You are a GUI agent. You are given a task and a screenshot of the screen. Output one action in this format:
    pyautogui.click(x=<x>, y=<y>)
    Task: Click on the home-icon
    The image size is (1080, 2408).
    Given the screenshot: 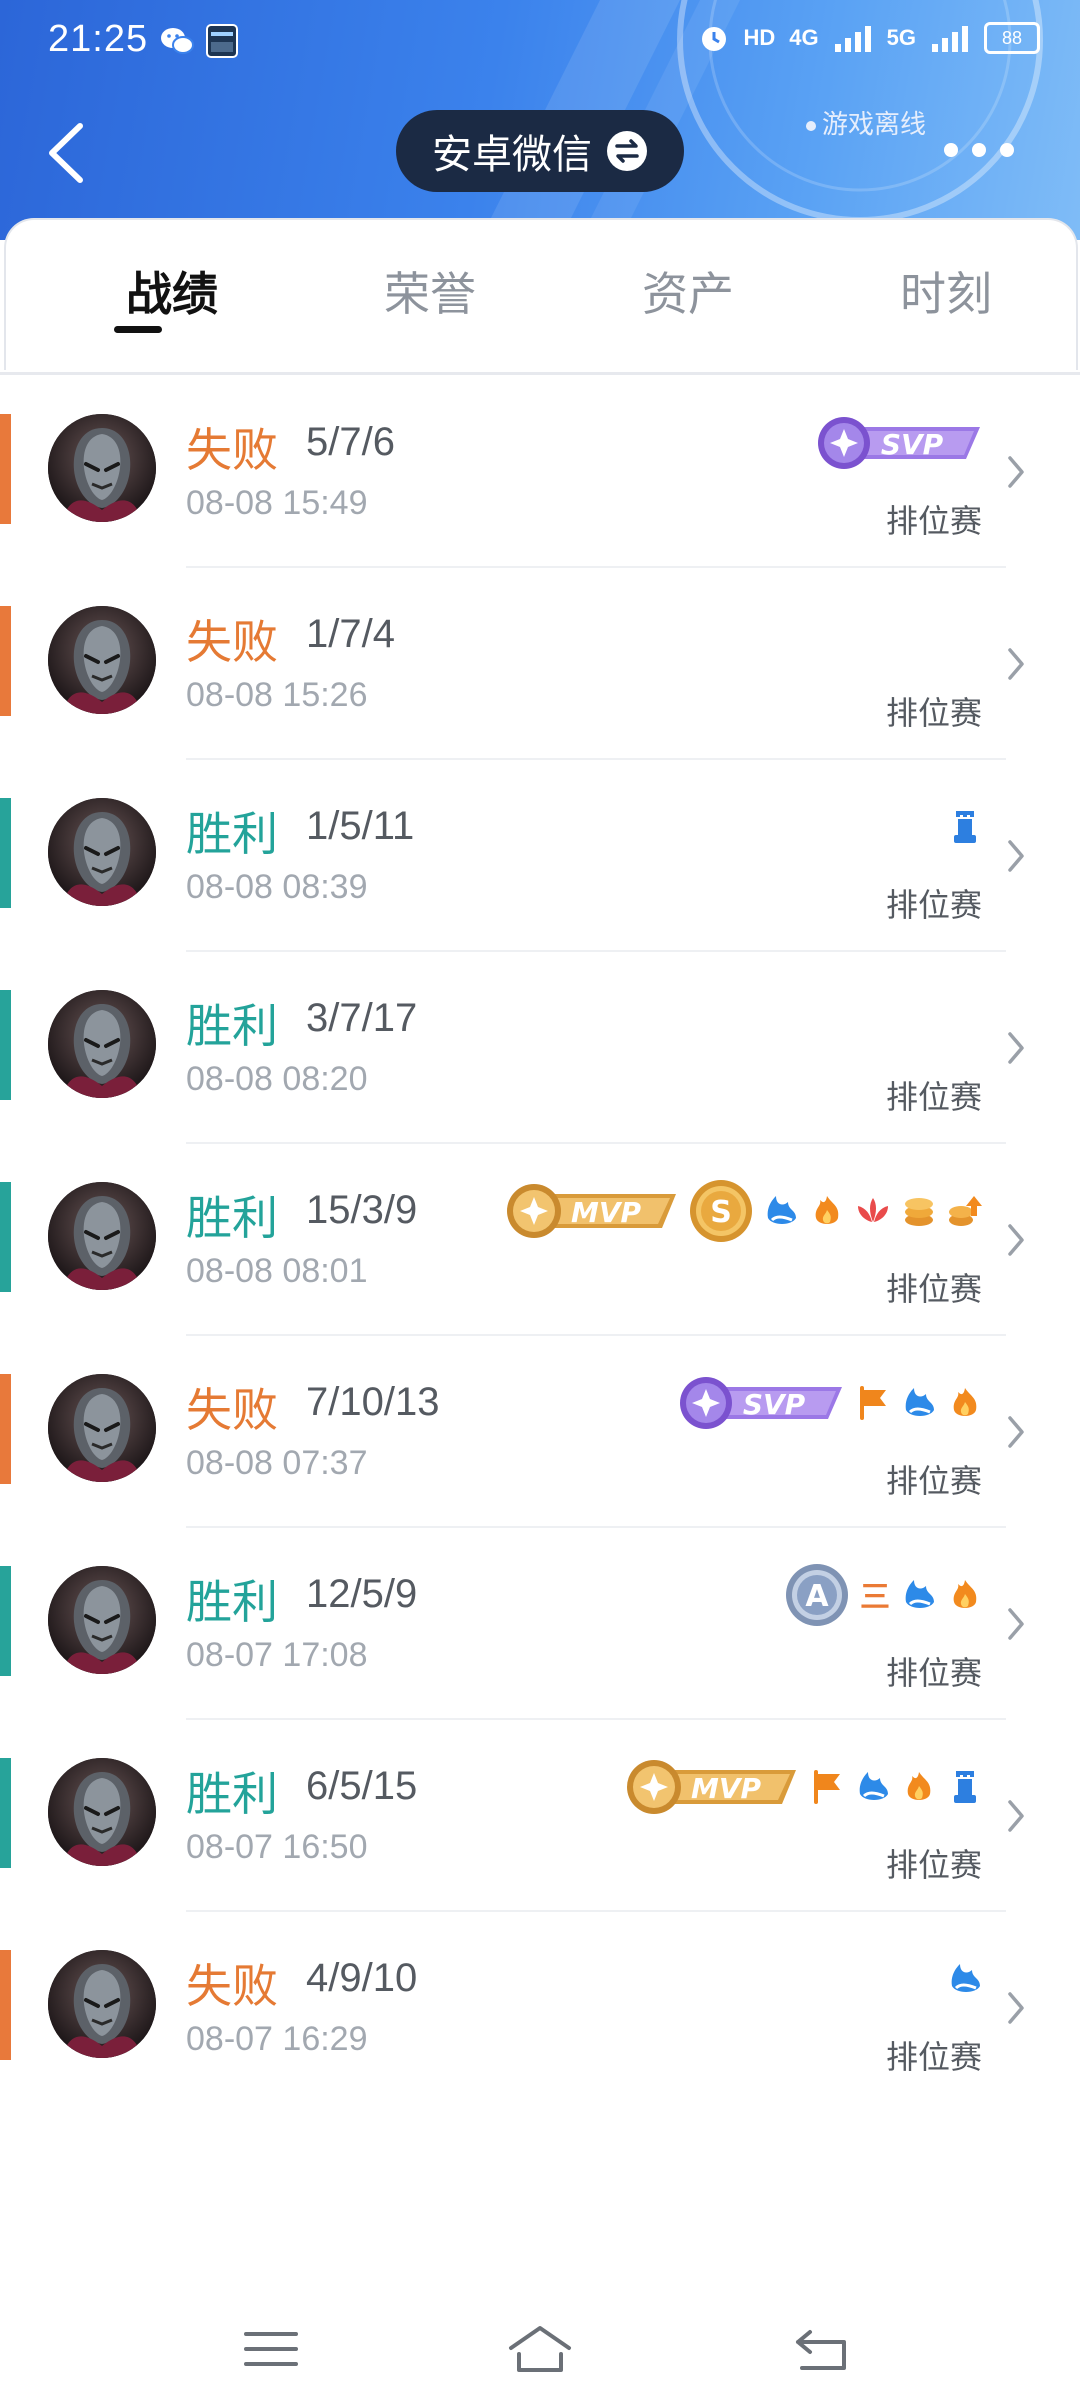 What is the action you would take?
    pyautogui.click(x=540, y=2349)
    